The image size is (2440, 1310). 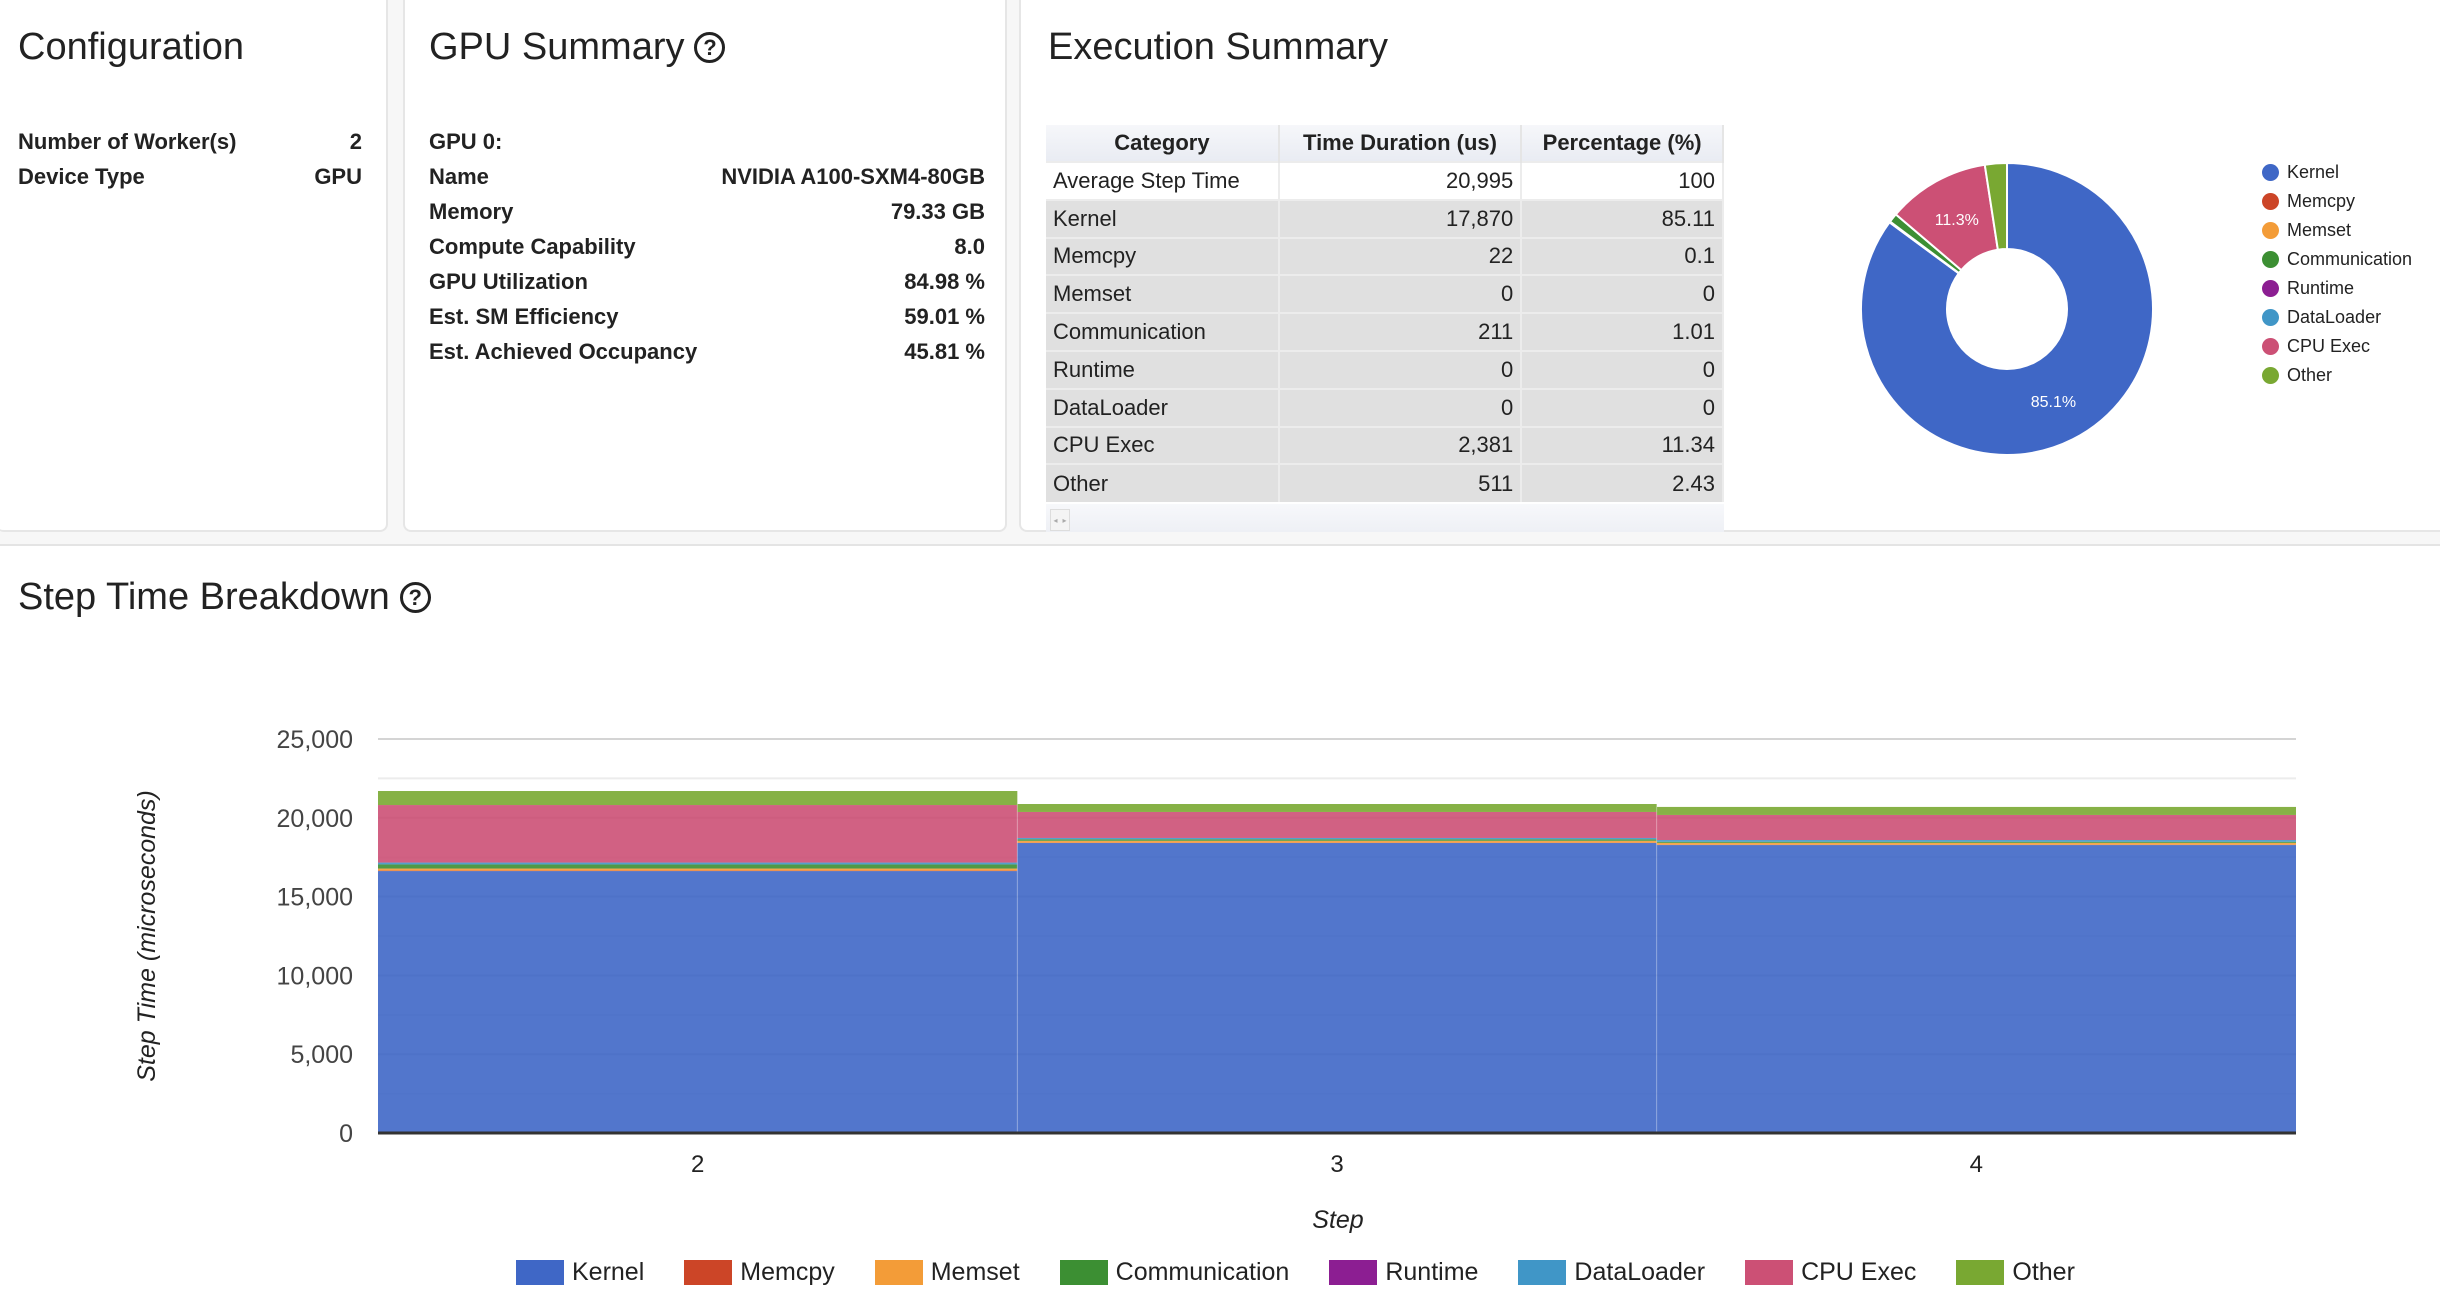 What do you see at coordinates (1400, 256) in the screenshot?
I see `cell-duration: 22` at bounding box center [1400, 256].